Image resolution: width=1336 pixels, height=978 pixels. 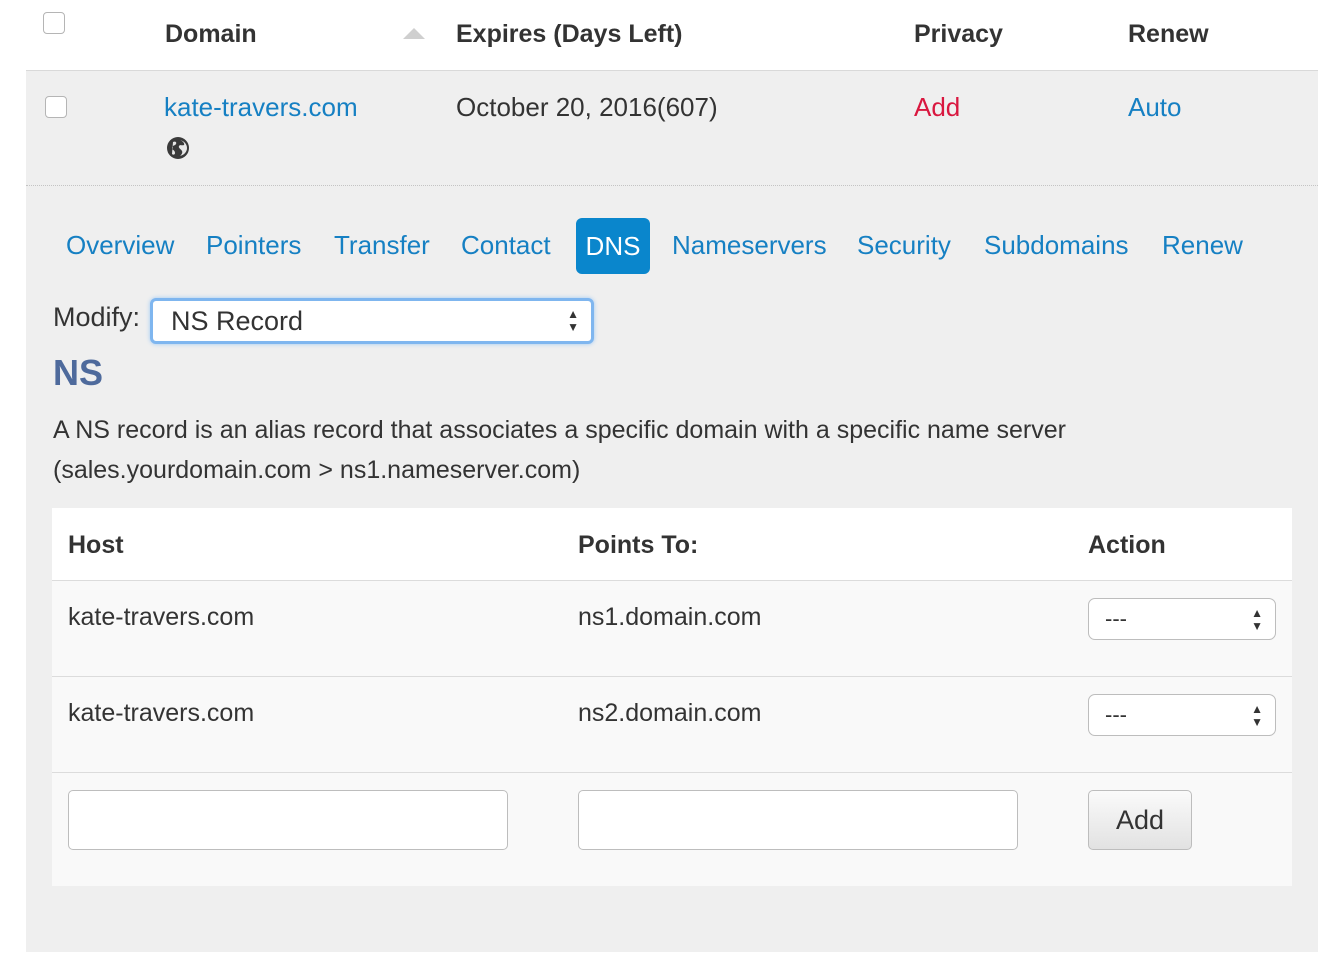 I want to click on column-header-action: Action, so click(x=1127, y=545).